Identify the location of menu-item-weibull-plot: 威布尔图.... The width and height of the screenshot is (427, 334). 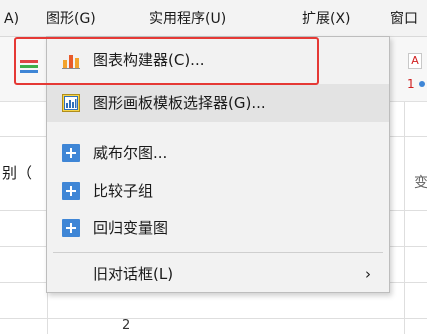
(218, 153).